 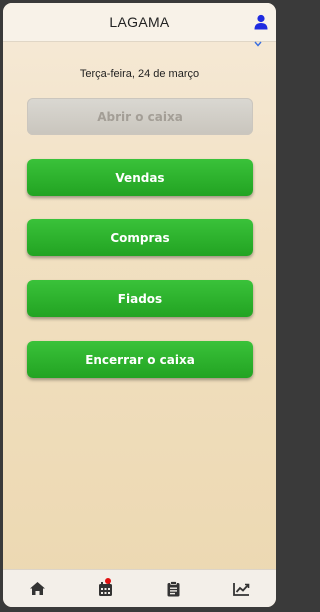 What do you see at coordinates (105, 589) in the screenshot?
I see `nav-item-calendar` at bounding box center [105, 589].